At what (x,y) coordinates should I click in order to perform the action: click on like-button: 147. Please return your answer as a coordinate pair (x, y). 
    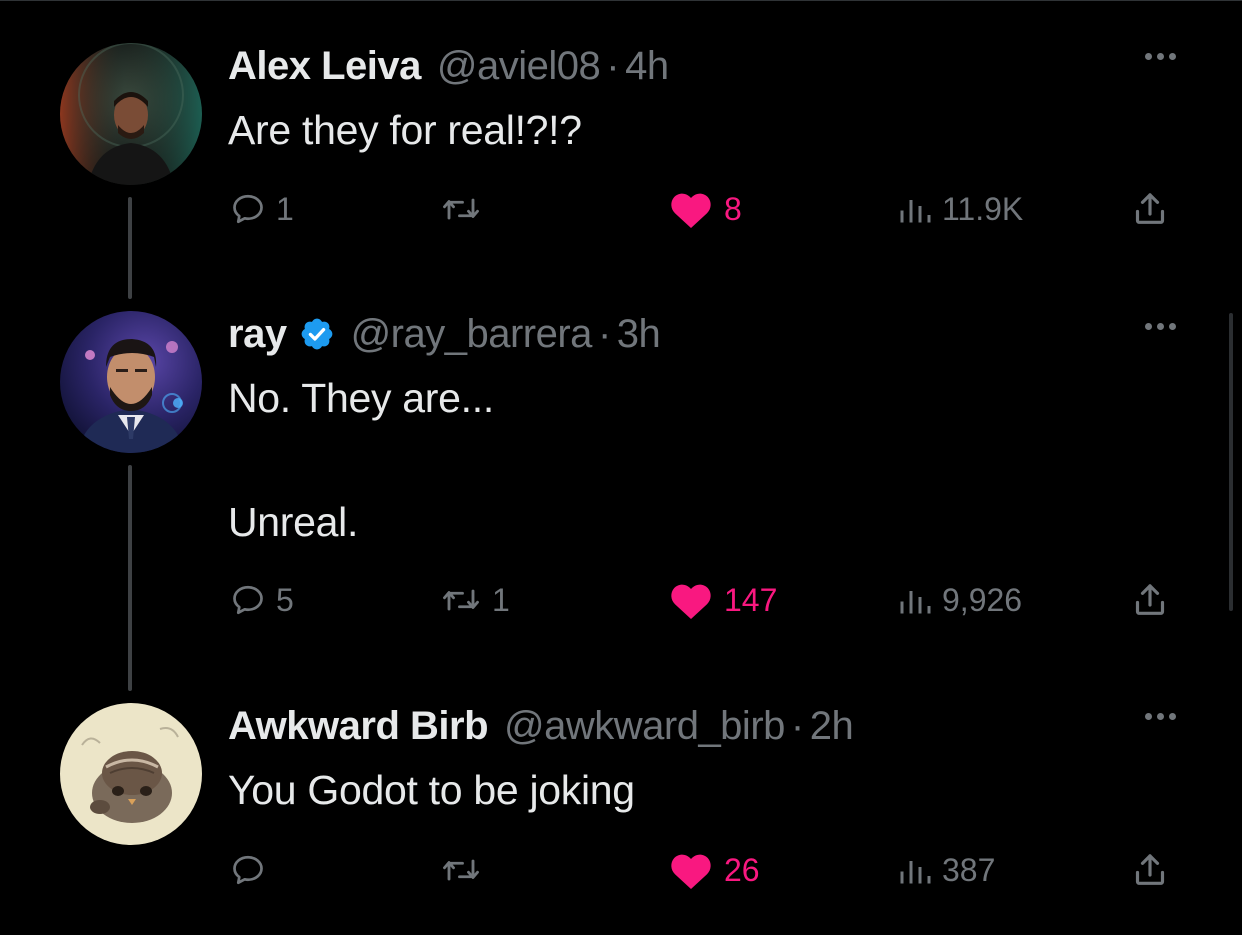
    Looking at the image, I should click on (722, 600).